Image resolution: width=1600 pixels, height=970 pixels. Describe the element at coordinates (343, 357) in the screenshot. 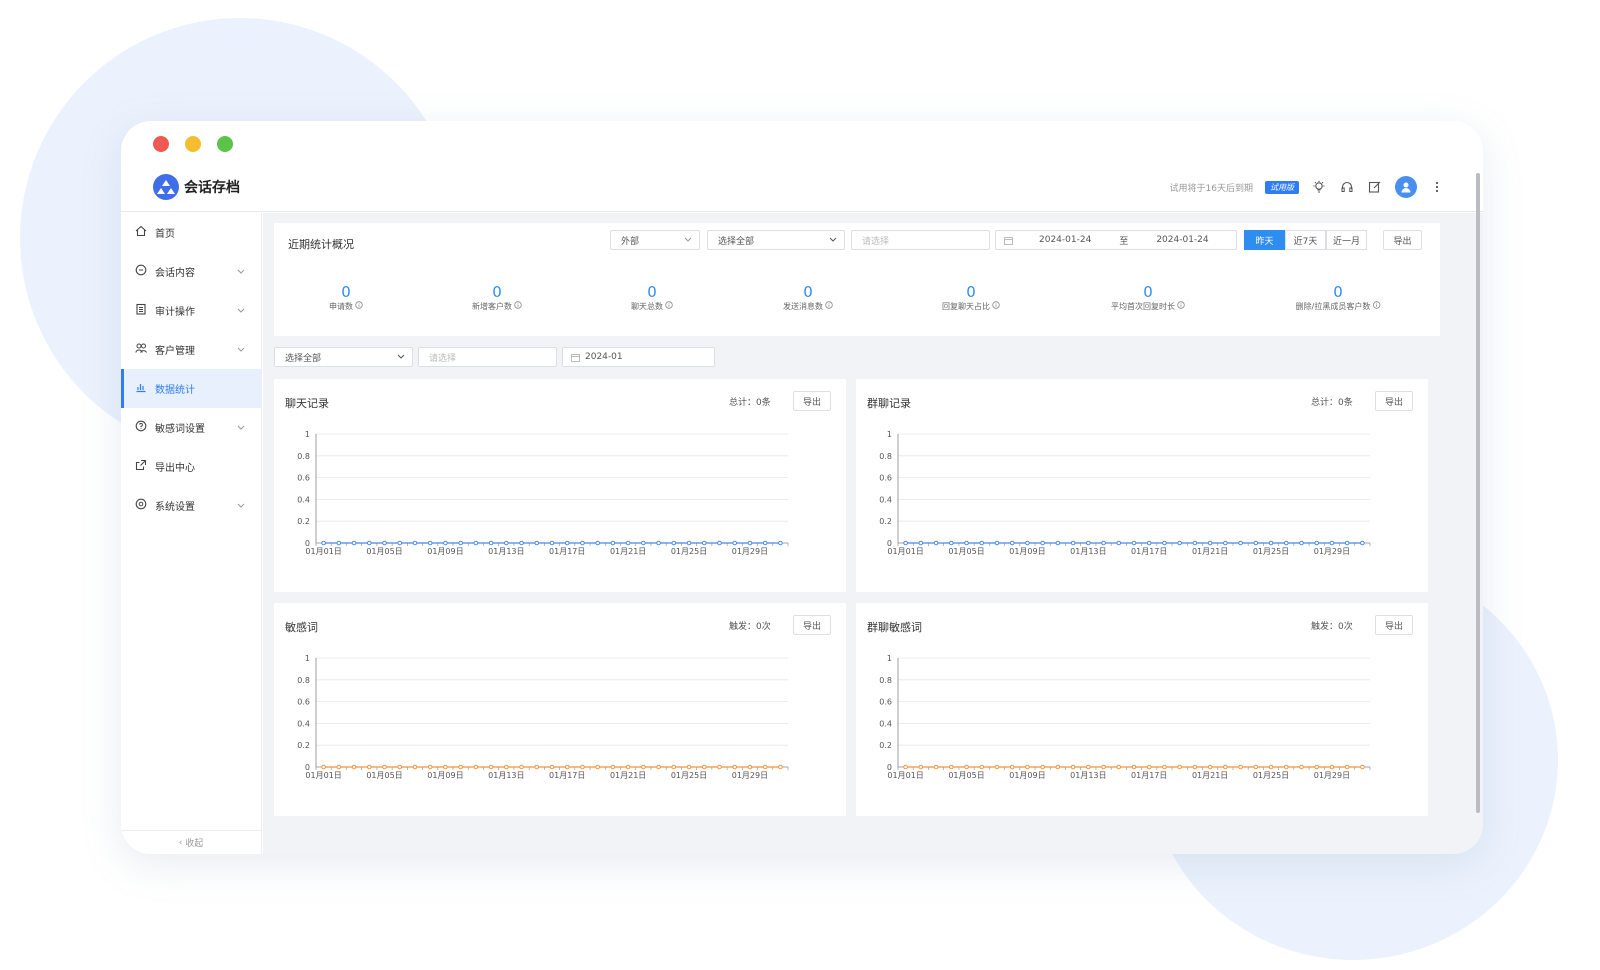

I see `chart-scope-select: 选择全部` at that location.